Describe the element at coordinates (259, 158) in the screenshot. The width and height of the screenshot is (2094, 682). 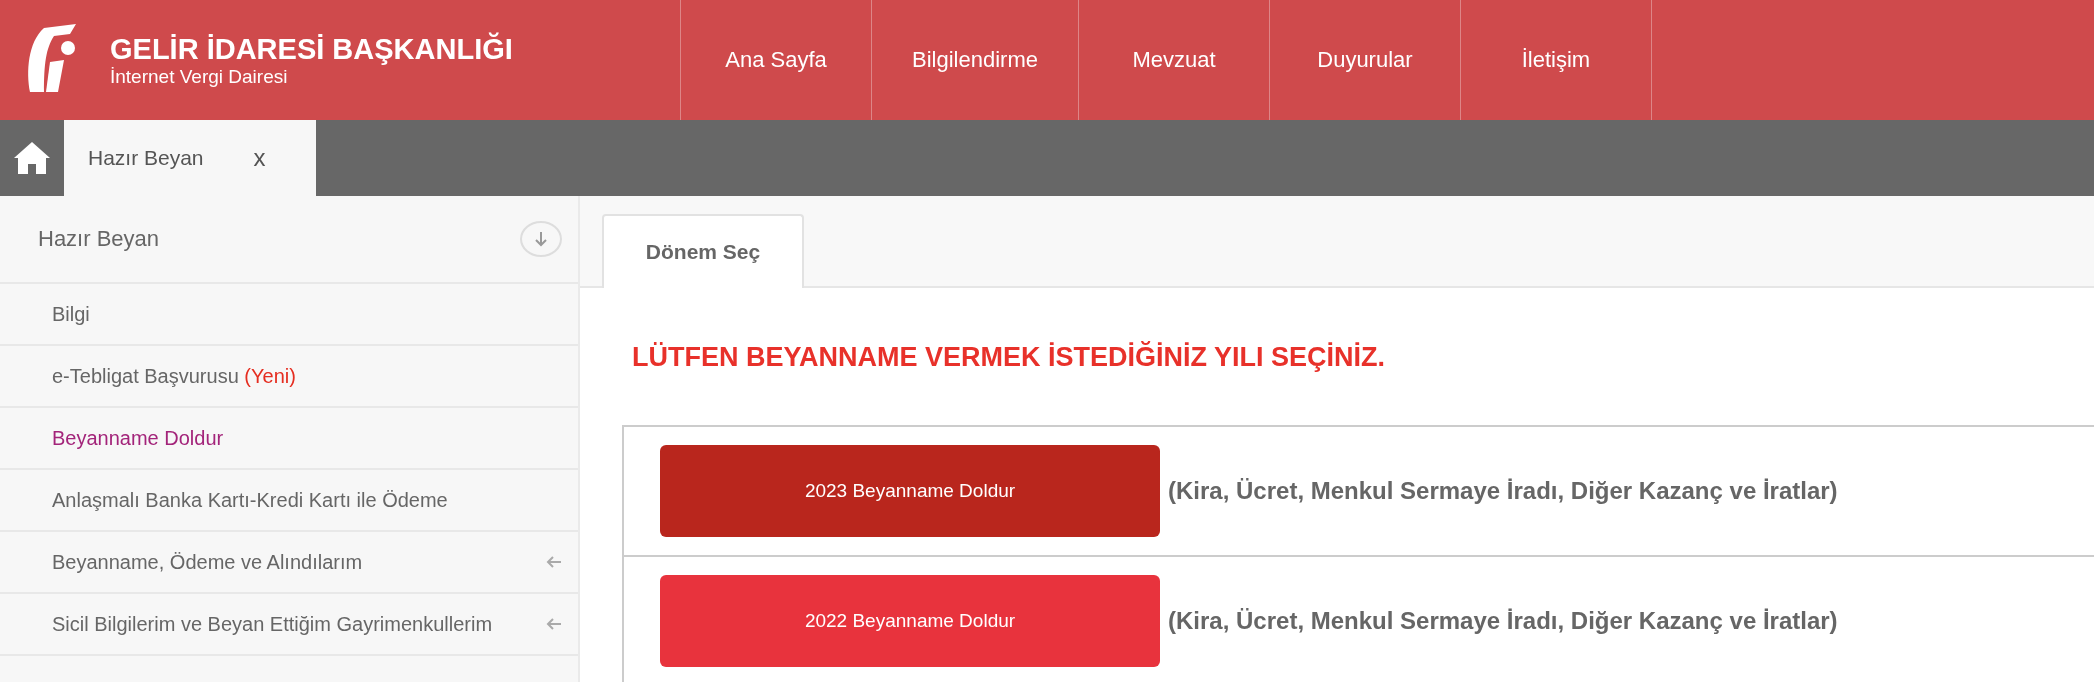
I see `close-button: x` at that location.